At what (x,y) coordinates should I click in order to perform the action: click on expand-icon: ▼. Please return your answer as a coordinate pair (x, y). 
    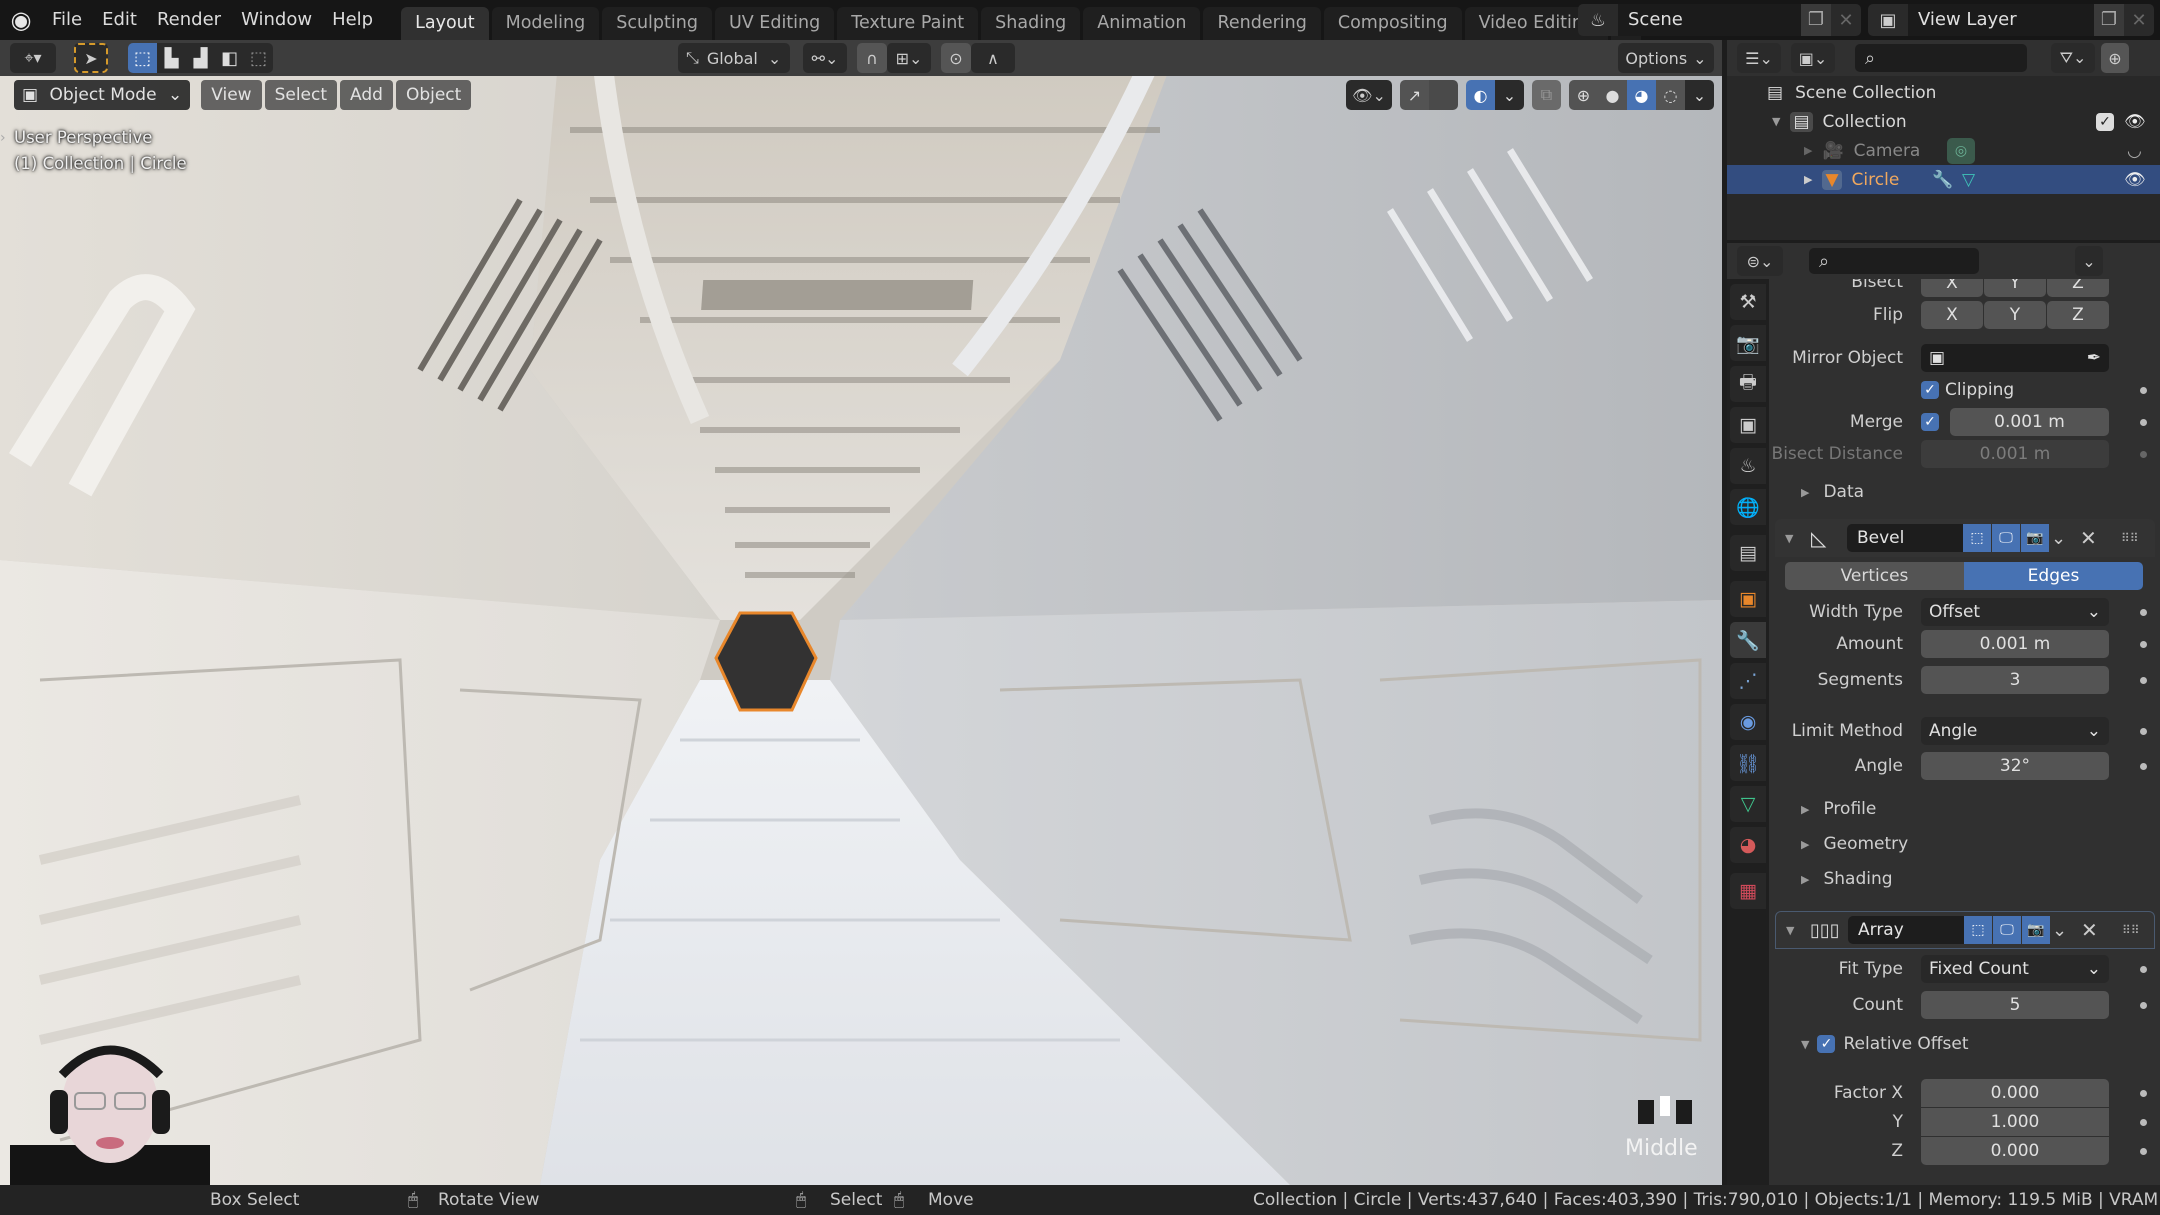
    Looking at the image, I should click on (1776, 121).